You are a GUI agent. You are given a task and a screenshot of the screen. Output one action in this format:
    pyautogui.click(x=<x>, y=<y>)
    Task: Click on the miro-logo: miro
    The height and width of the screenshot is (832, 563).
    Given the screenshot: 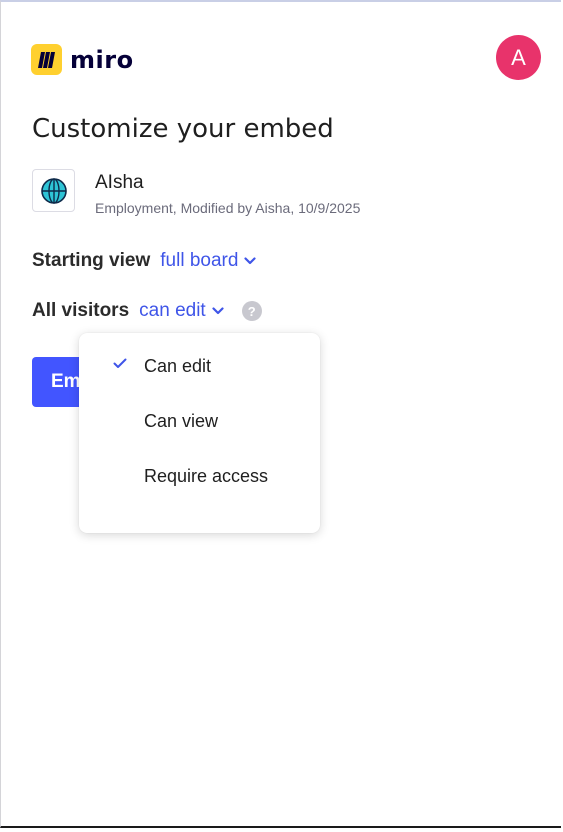 What is the action you would take?
    pyautogui.click(x=82, y=59)
    